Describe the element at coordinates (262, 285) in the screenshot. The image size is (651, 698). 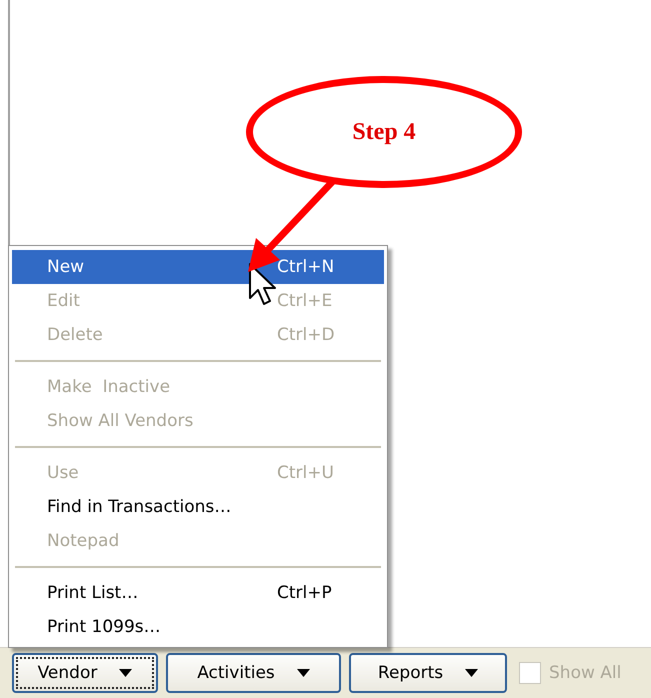
I see `cursor-icon` at that location.